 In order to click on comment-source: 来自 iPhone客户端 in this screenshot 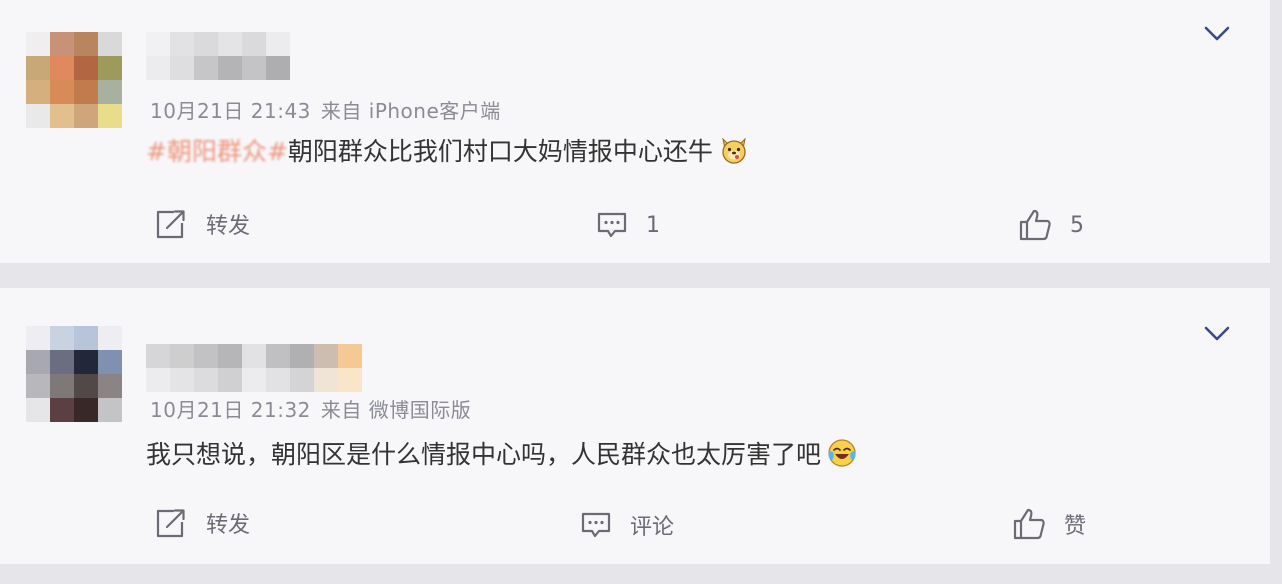, I will do `click(410, 111)`.